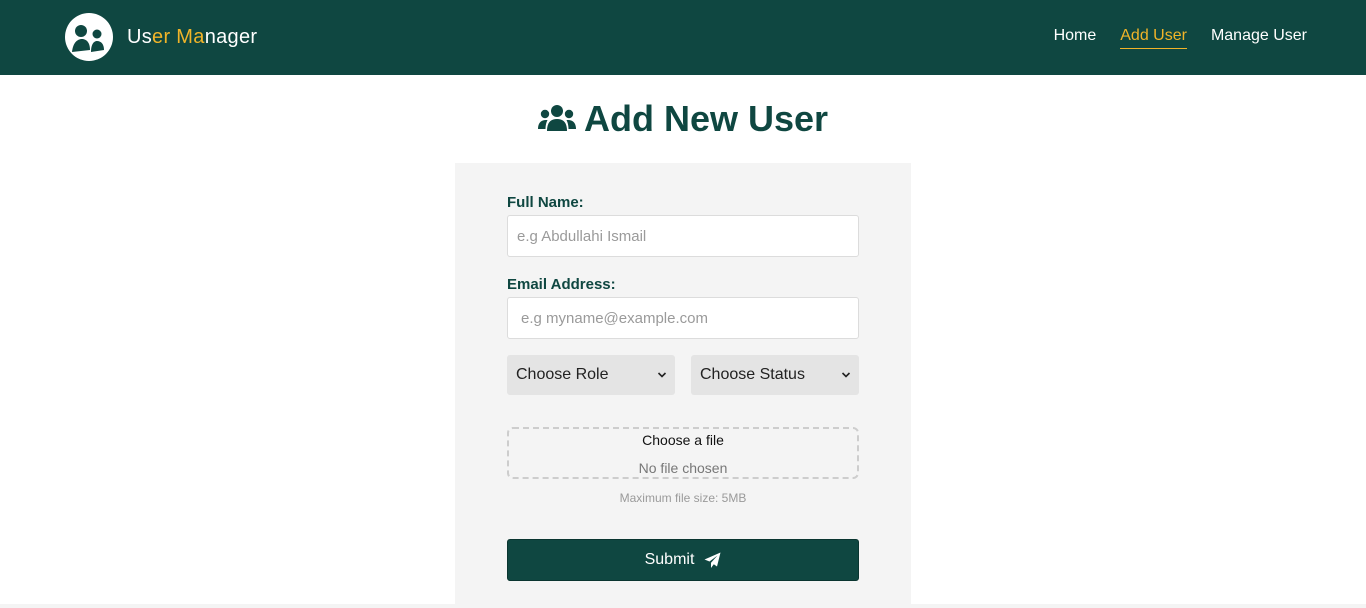 Image resolution: width=1366 pixels, height=608 pixels. Describe the element at coordinates (683, 37) in the screenshot. I see `navbar: User Manager Home Add User Manage User` at that location.